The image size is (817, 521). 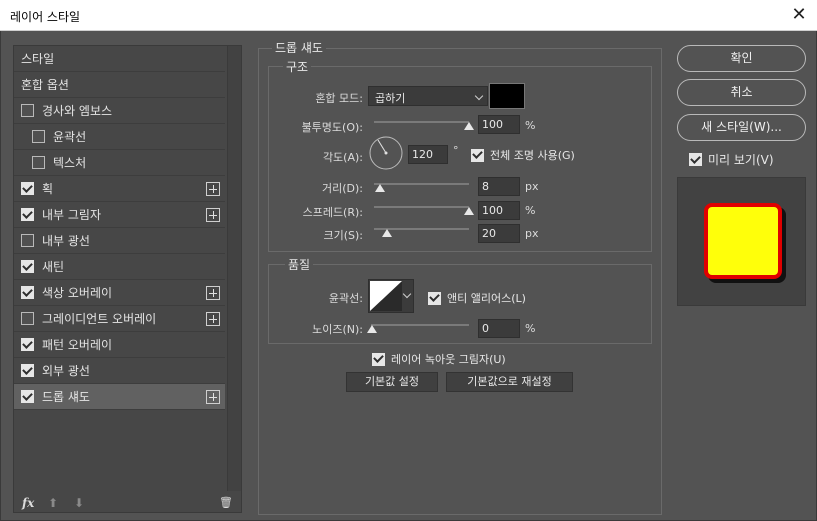 I want to click on opacity-slider, so click(x=421, y=122).